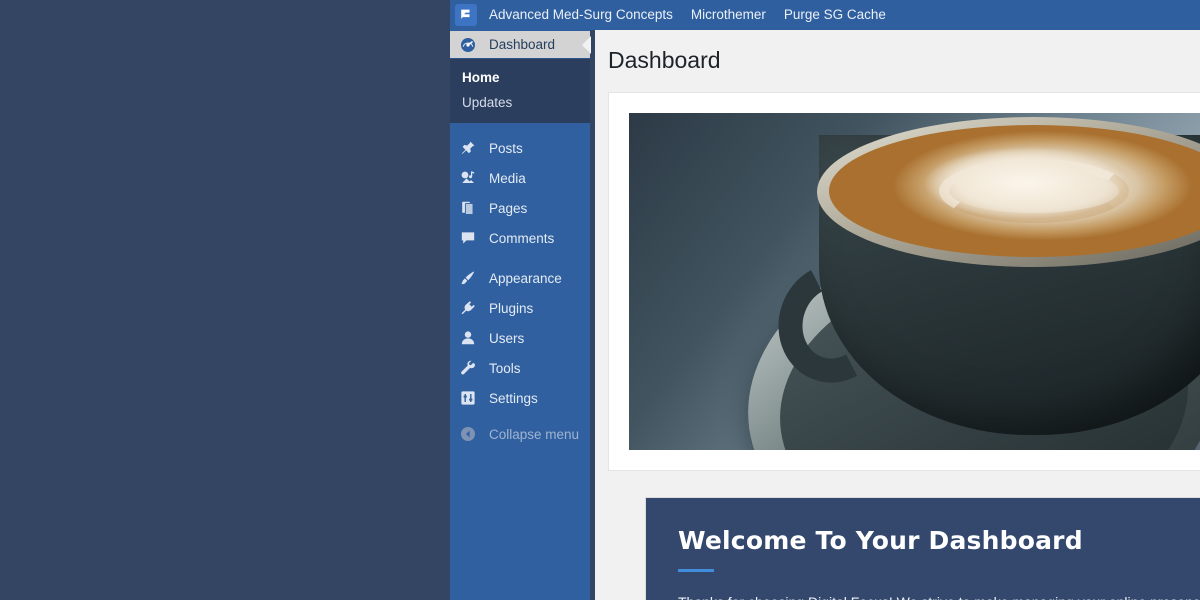 This screenshot has height=600, width=1200. What do you see at coordinates (525, 278) in the screenshot?
I see `sidebar-item-label: Appearance` at bounding box center [525, 278].